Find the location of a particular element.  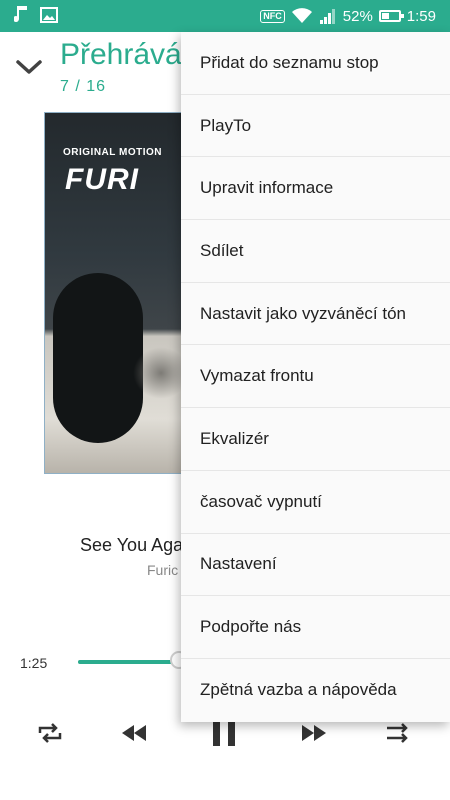

status-bar: NFC 52% 1:59 is located at coordinates (225, 16).